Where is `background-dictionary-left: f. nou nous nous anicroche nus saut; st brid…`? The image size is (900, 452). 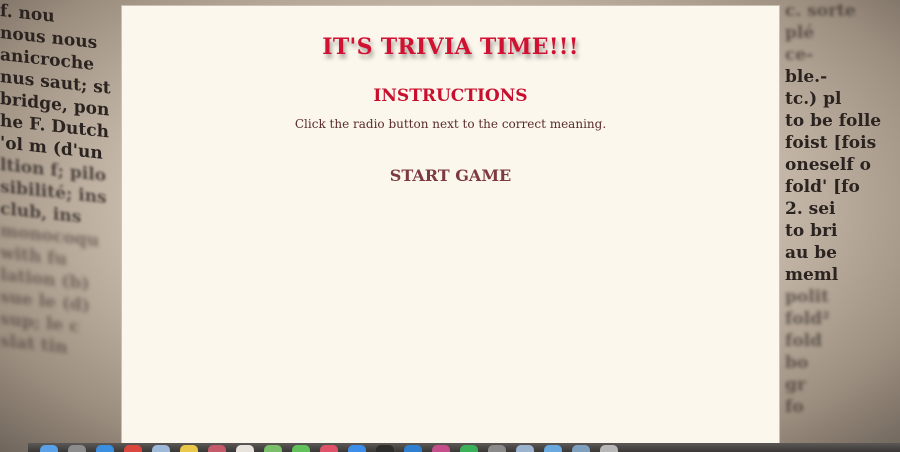 background-dictionary-left: f. nou nous nous anicroche nus saut; st brid… is located at coordinates (60, 226).